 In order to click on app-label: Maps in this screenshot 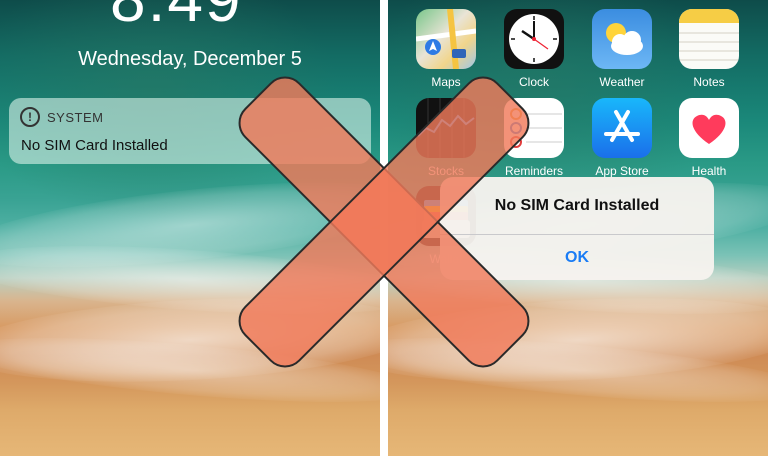, I will do `click(446, 82)`.